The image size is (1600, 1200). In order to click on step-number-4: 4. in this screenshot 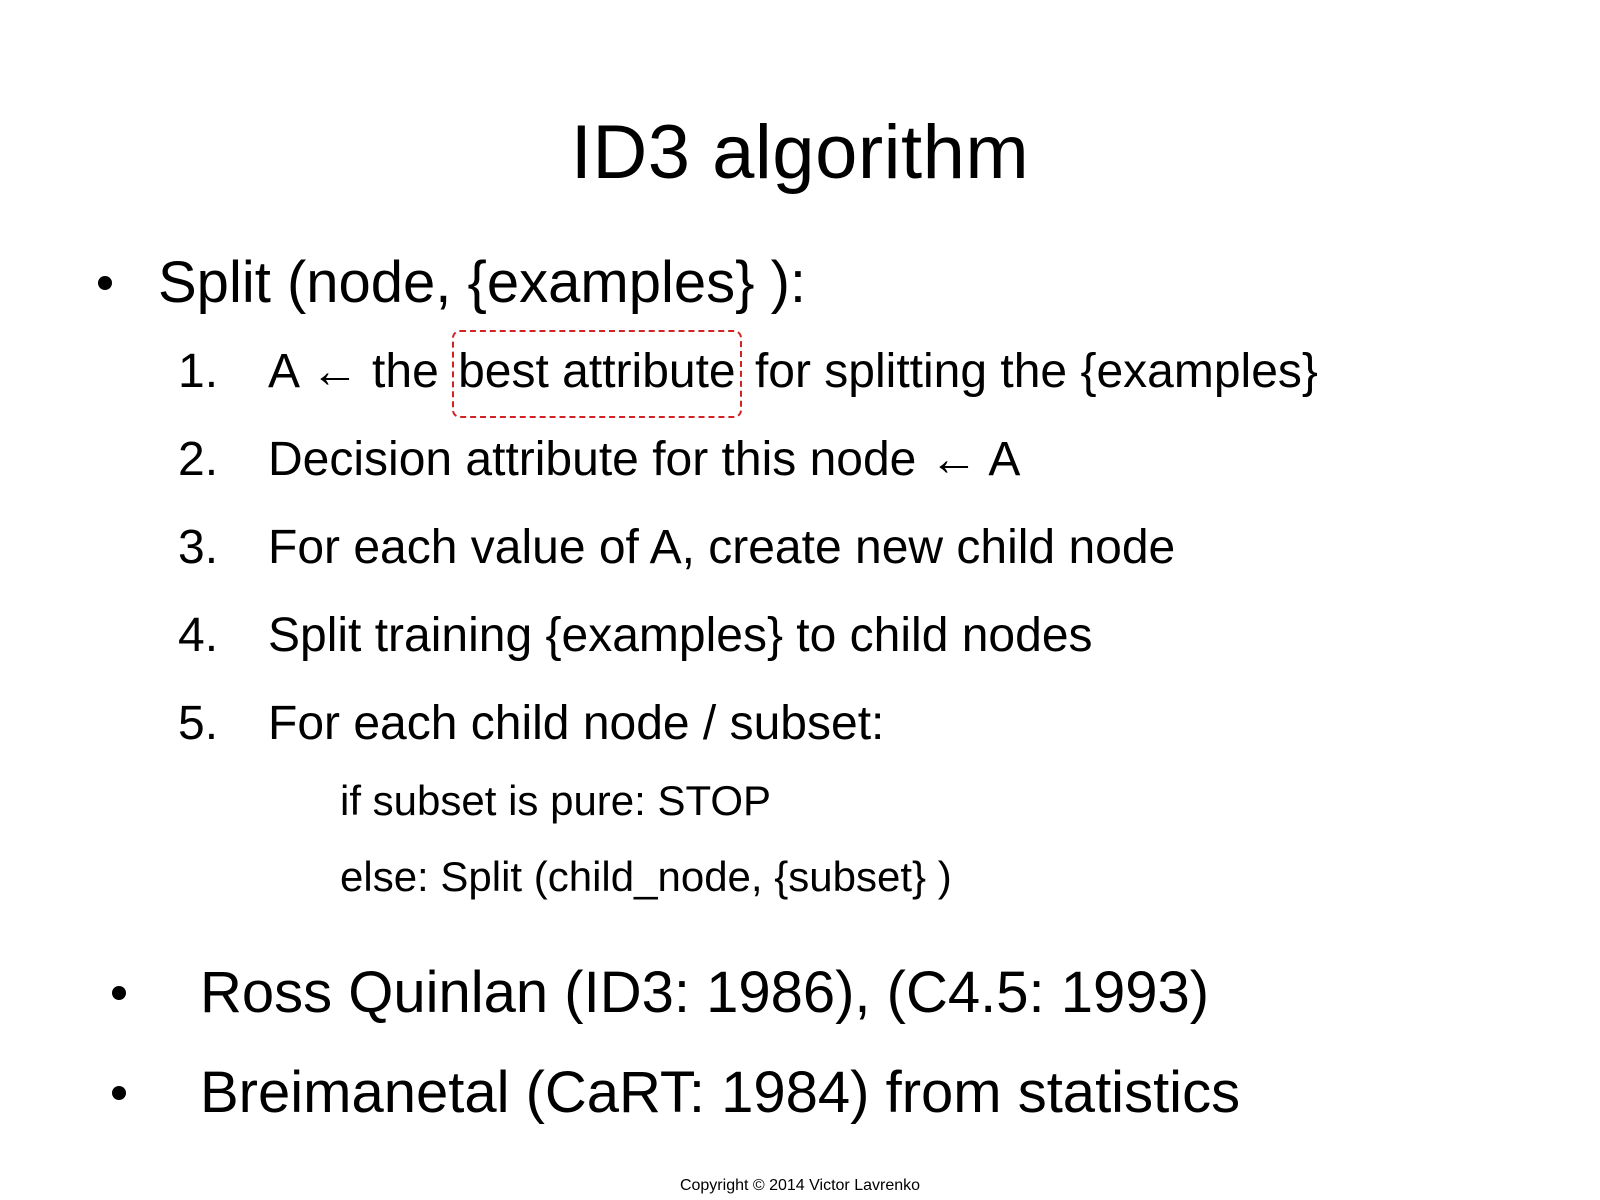, I will do `click(198, 635)`.